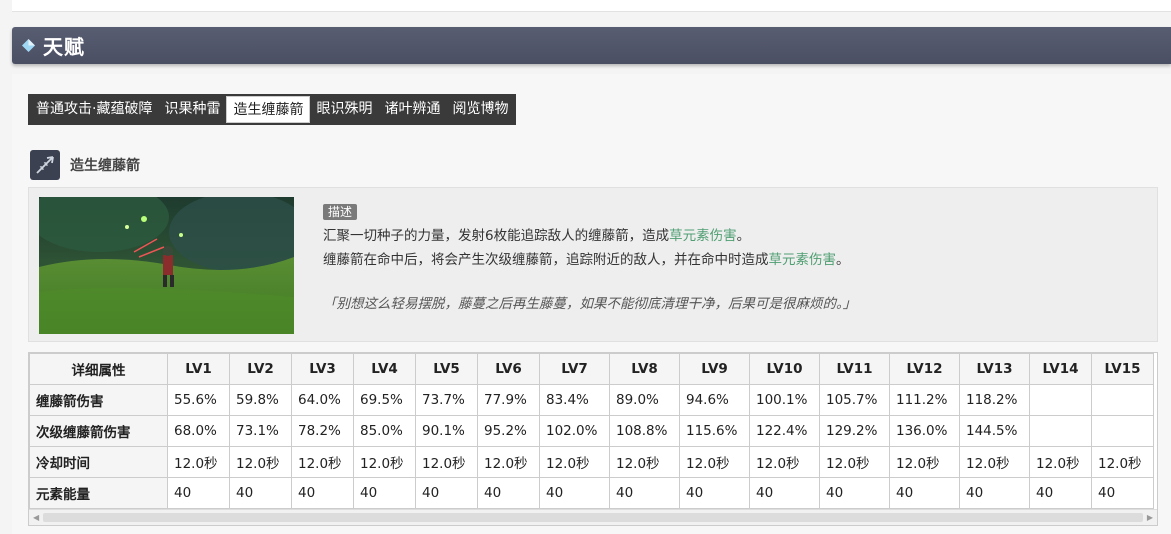  I want to click on table-cell: 69.5%, so click(384, 400).